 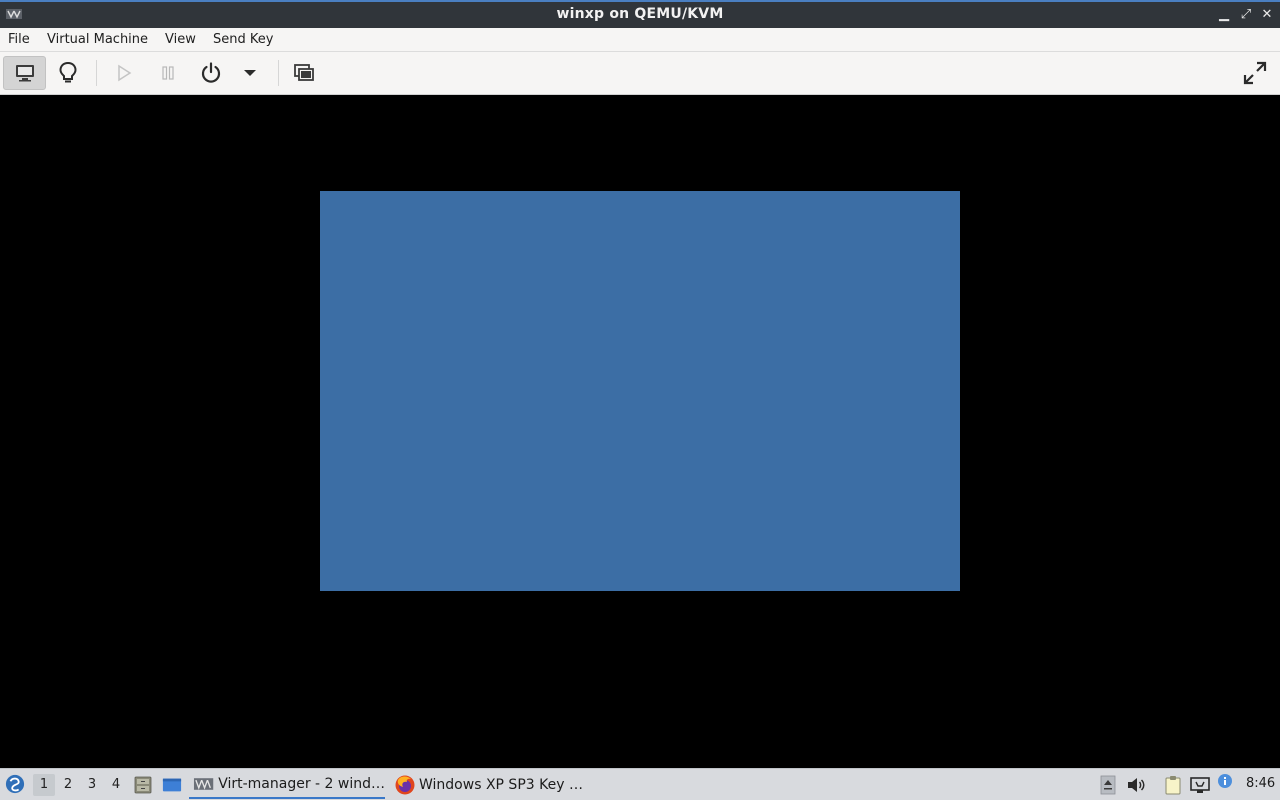 I want to click on close-button: ✕, so click(x=1267, y=15).